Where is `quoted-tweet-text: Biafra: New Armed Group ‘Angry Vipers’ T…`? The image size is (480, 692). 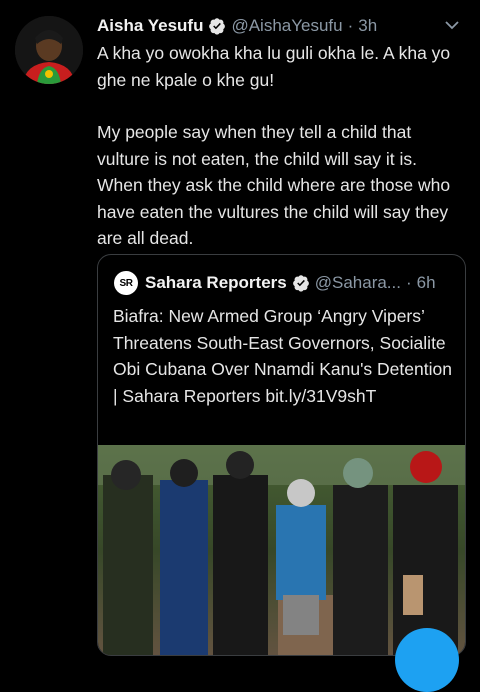
quoted-tweet-text: Biafra: New Armed Group ‘Angry Vipers’ T… is located at coordinates (282, 356).